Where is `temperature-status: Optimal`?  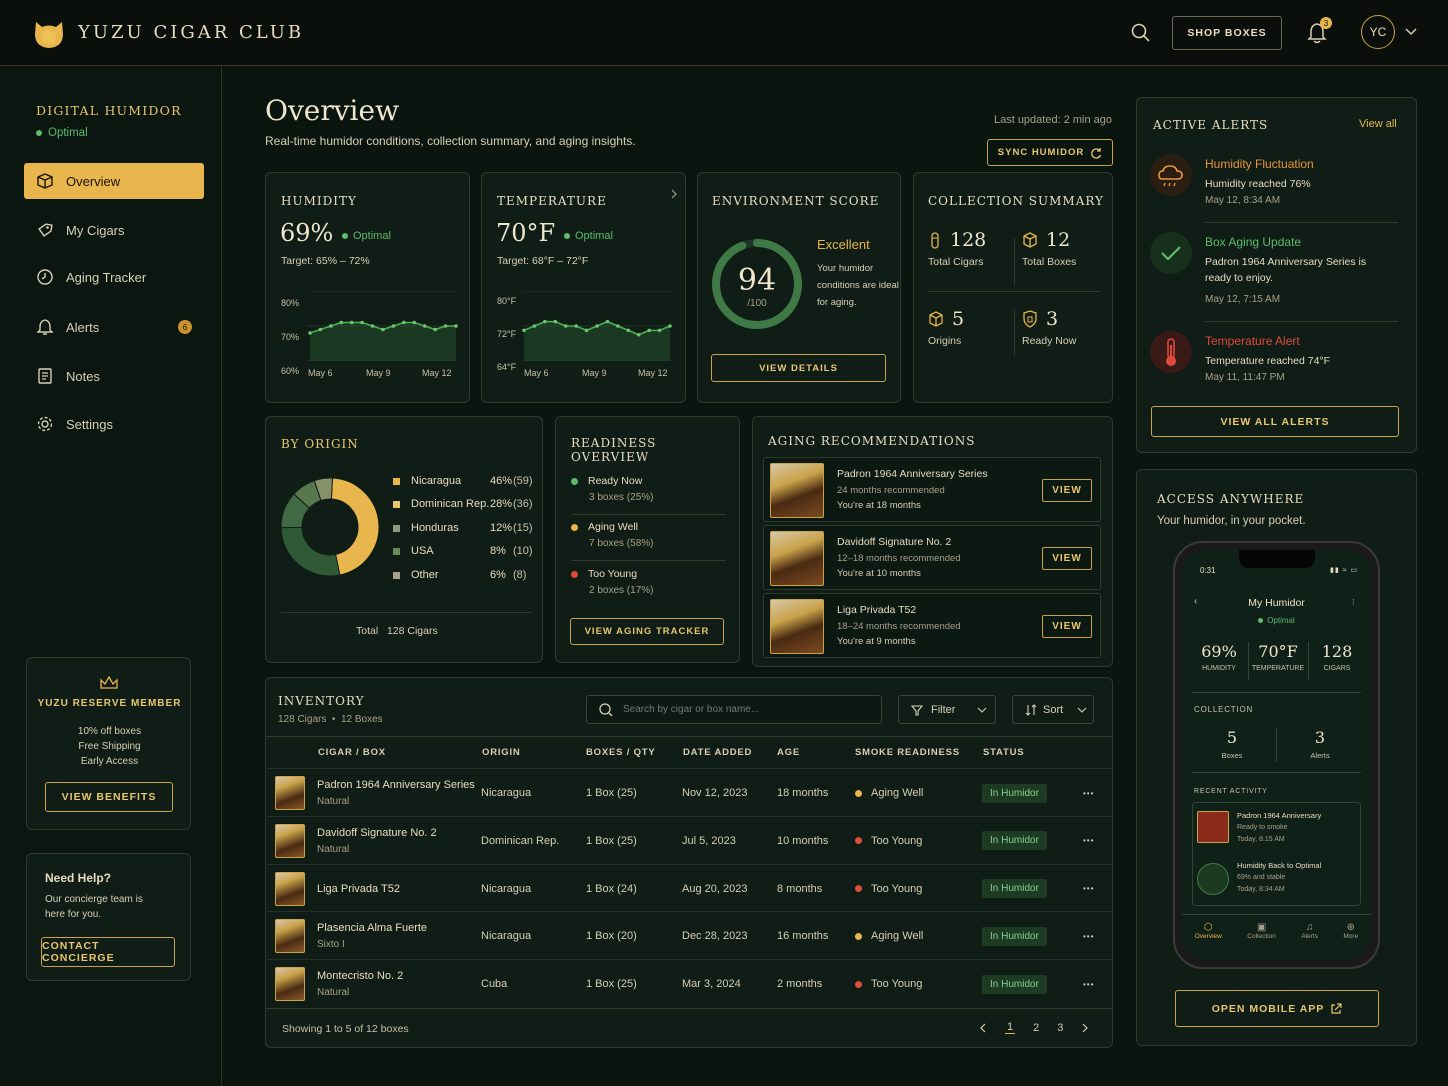
temperature-status: Optimal is located at coordinates (594, 236).